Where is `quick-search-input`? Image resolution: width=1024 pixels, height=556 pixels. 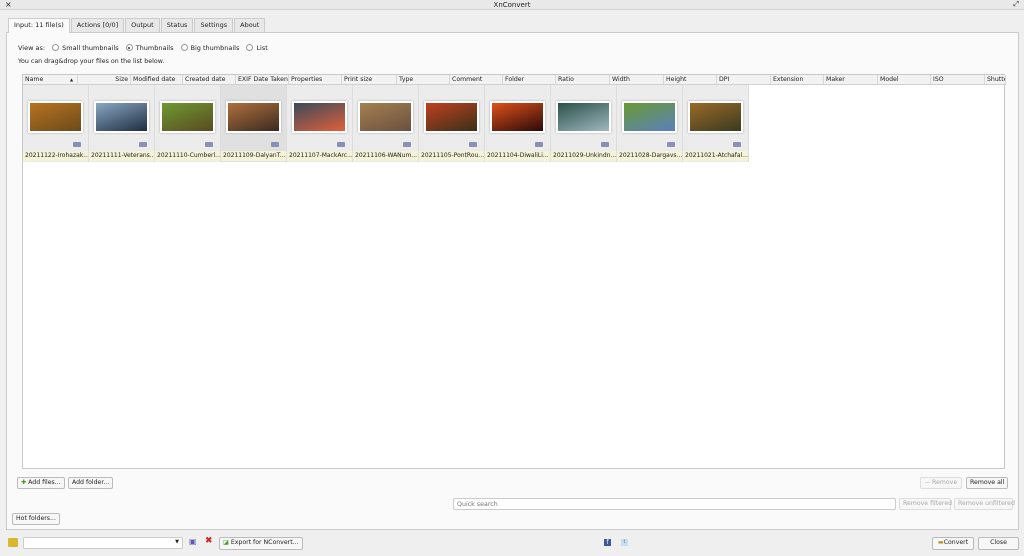 quick-search-input is located at coordinates (674, 504).